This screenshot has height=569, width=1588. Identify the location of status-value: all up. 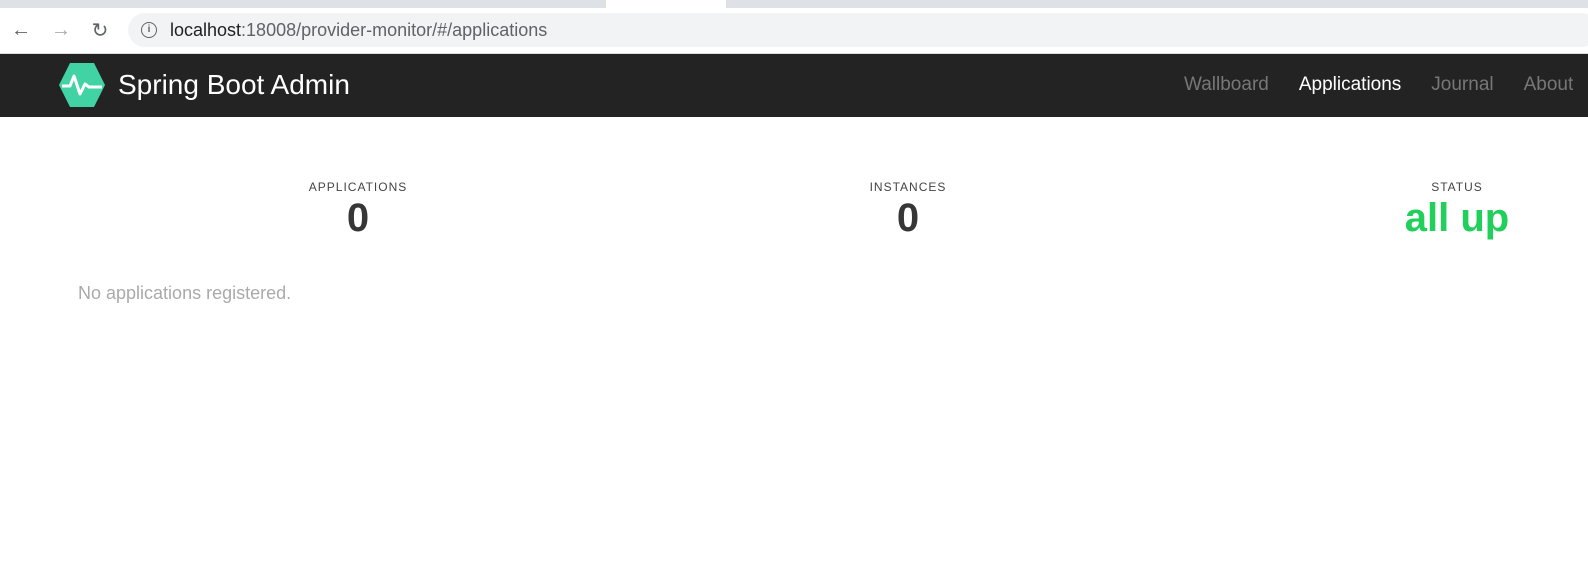
(1457, 218).